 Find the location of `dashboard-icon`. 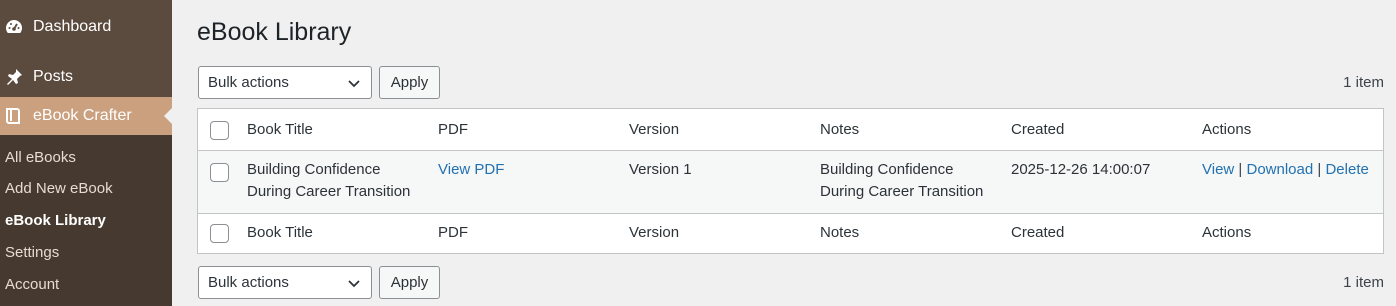

dashboard-icon is located at coordinates (14, 27).